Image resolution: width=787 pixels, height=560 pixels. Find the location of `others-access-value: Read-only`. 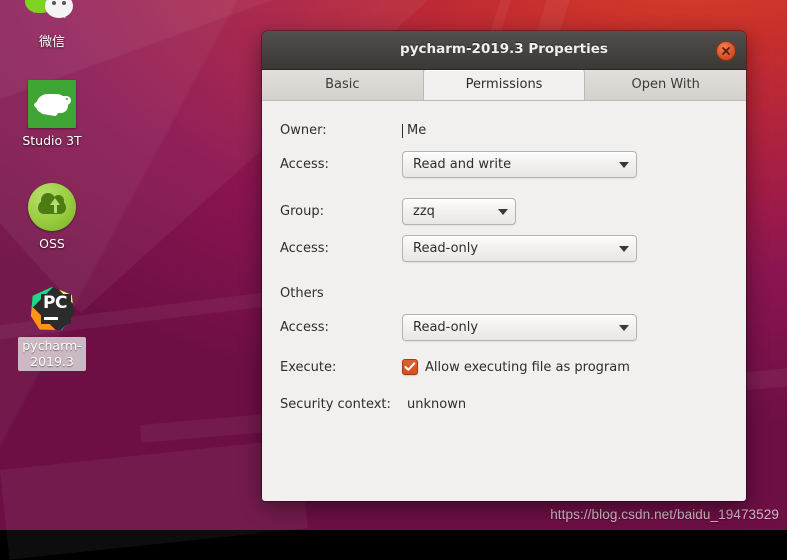

others-access-value: Read-only is located at coordinates (446, 327).